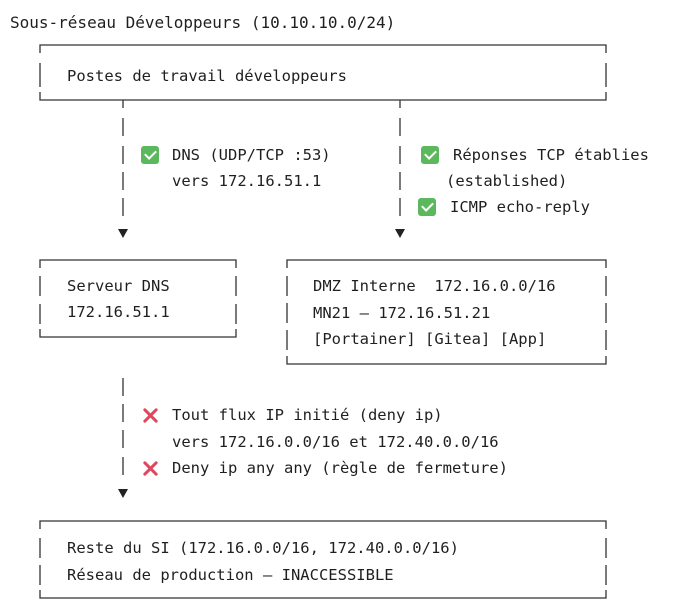  What do you see at coordinates (123, 233) in the screenshot?
I see `dns-arrowhead` at bounding box center [123, 233].